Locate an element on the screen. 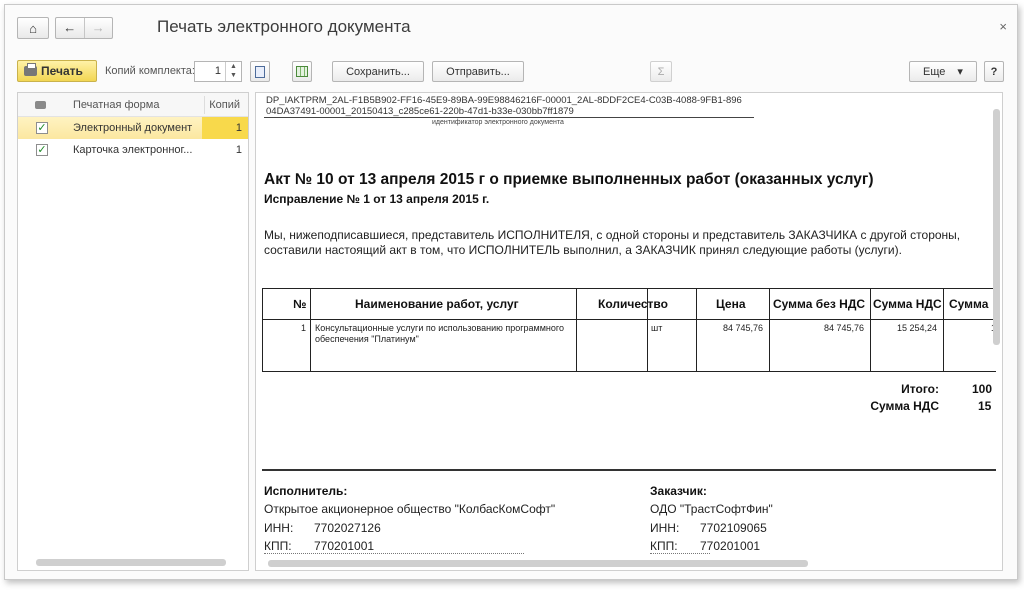 The image size is (1024, 590). customer-kpp-label: КПП: is located at coordinates (664, 546).